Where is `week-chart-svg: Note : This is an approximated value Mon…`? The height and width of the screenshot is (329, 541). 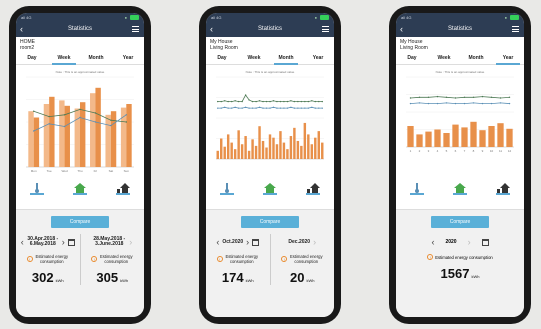
week-chart-svg: Note : This is an approximated value Mon… is located at coordinates (80, 121).